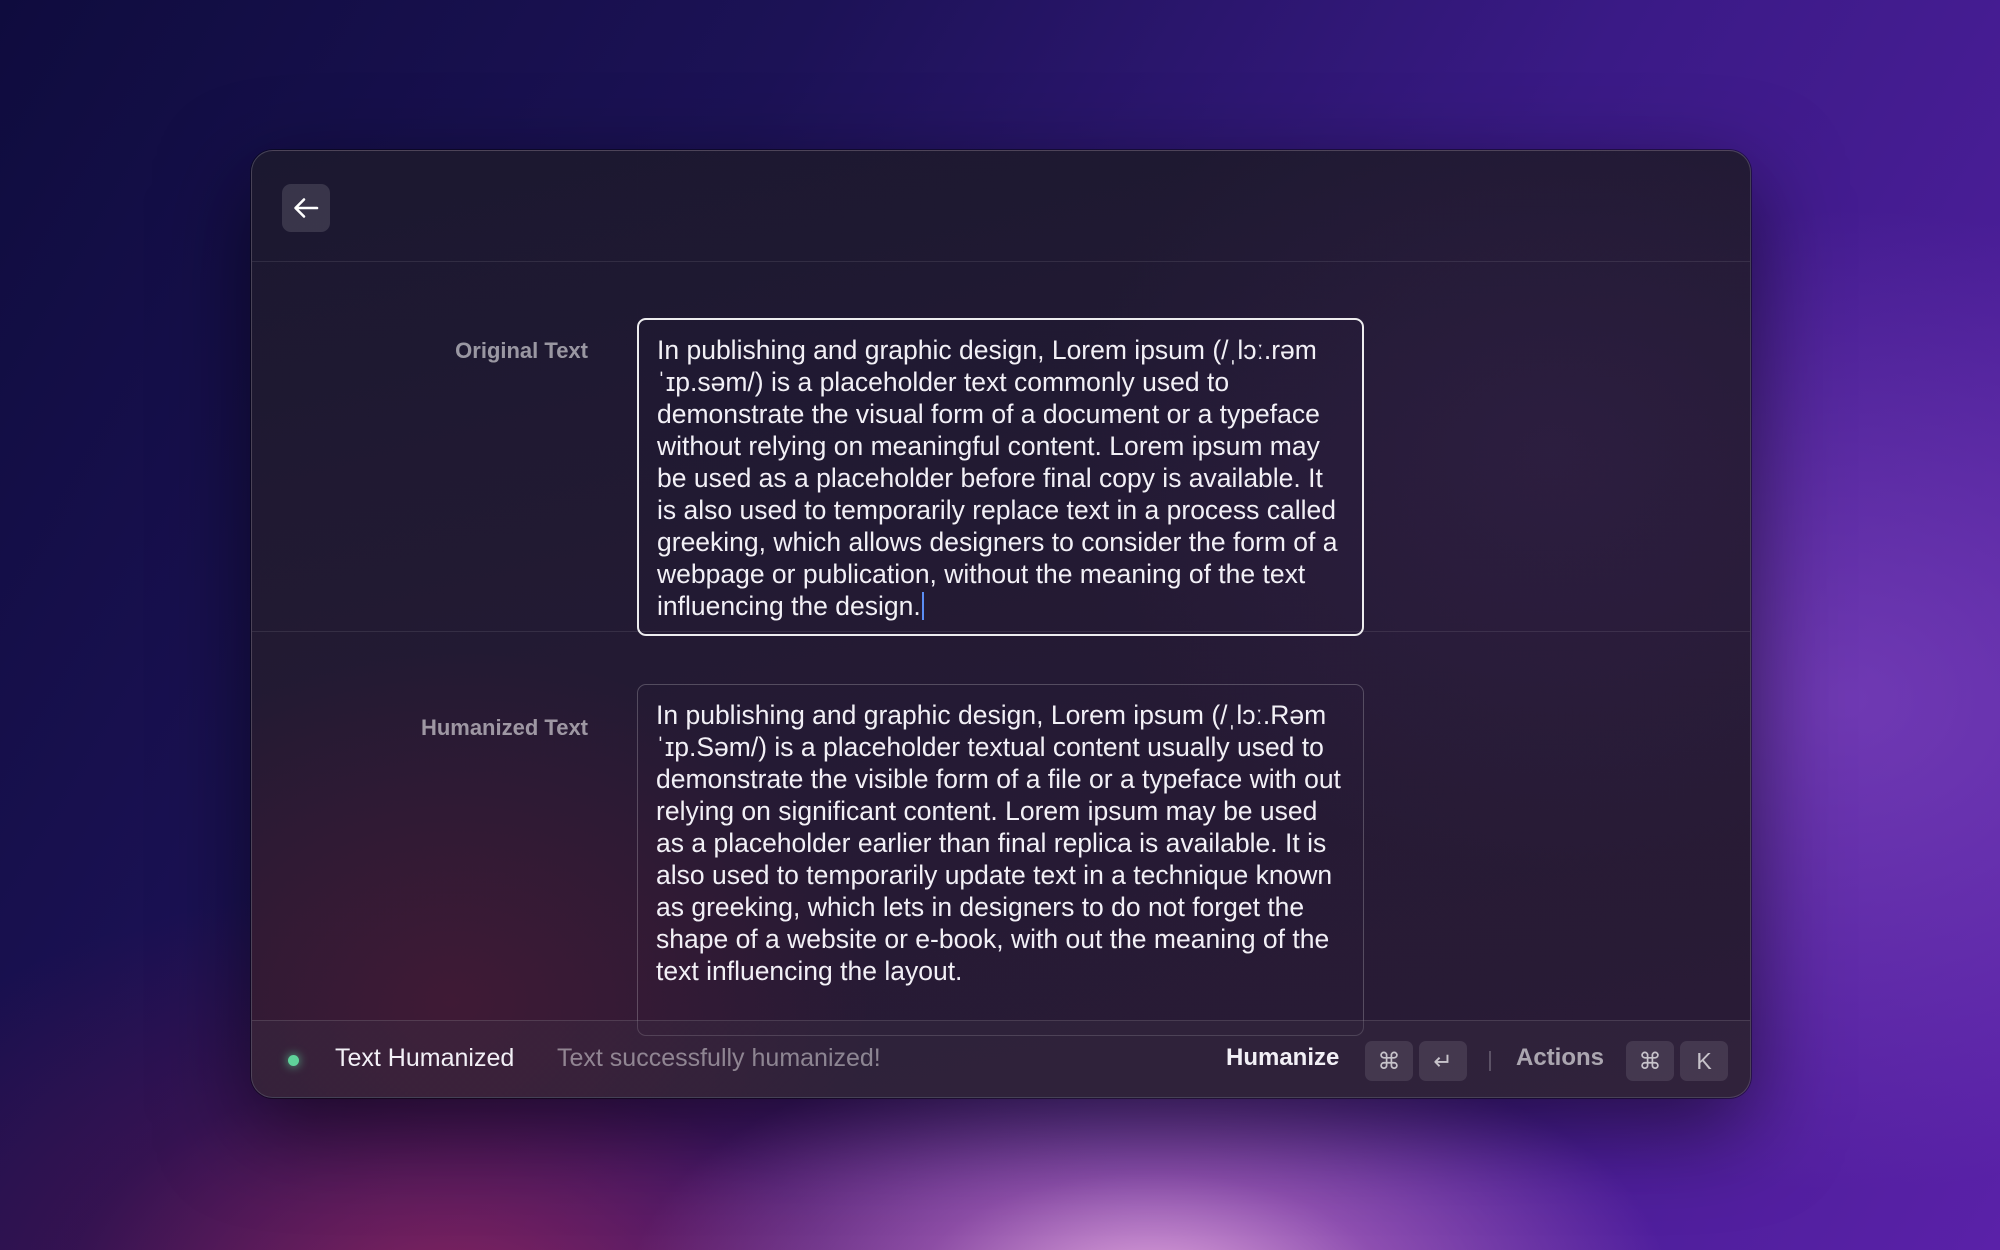 The width and height of the screenshot is (2000, 1250). Describe the element at coordinates (1560, 1058) in the screenshot. I see `actions-button: Actions` at that location.